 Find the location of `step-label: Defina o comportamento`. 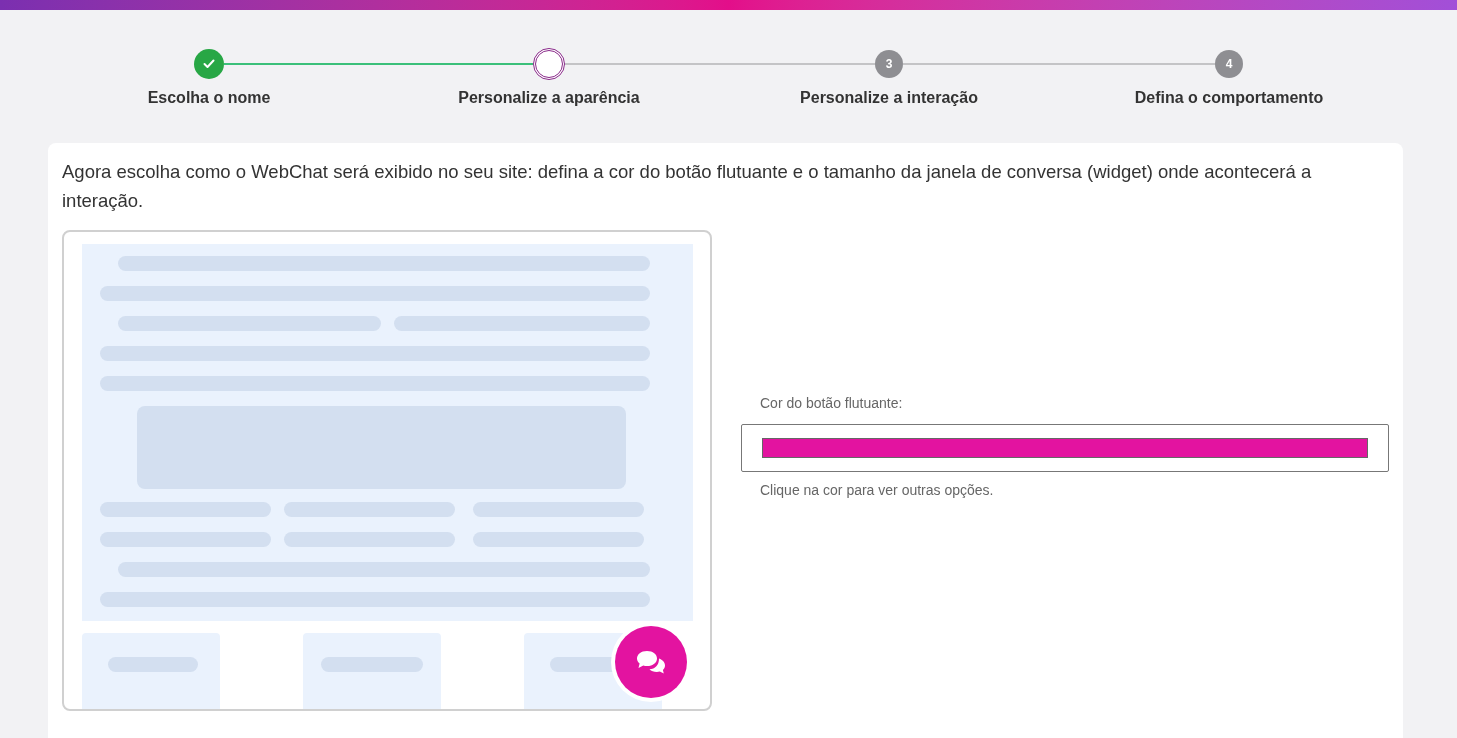

step-label: Defina o comportamento is located at coordinates (1229, 98).